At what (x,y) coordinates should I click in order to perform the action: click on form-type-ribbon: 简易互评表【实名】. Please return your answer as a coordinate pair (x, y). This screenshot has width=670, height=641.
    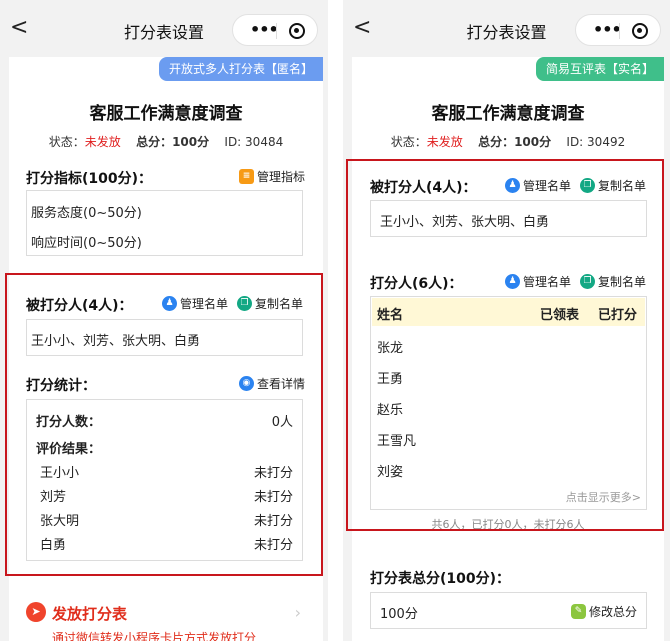
    Looking at the image, I should click on (599, 69).